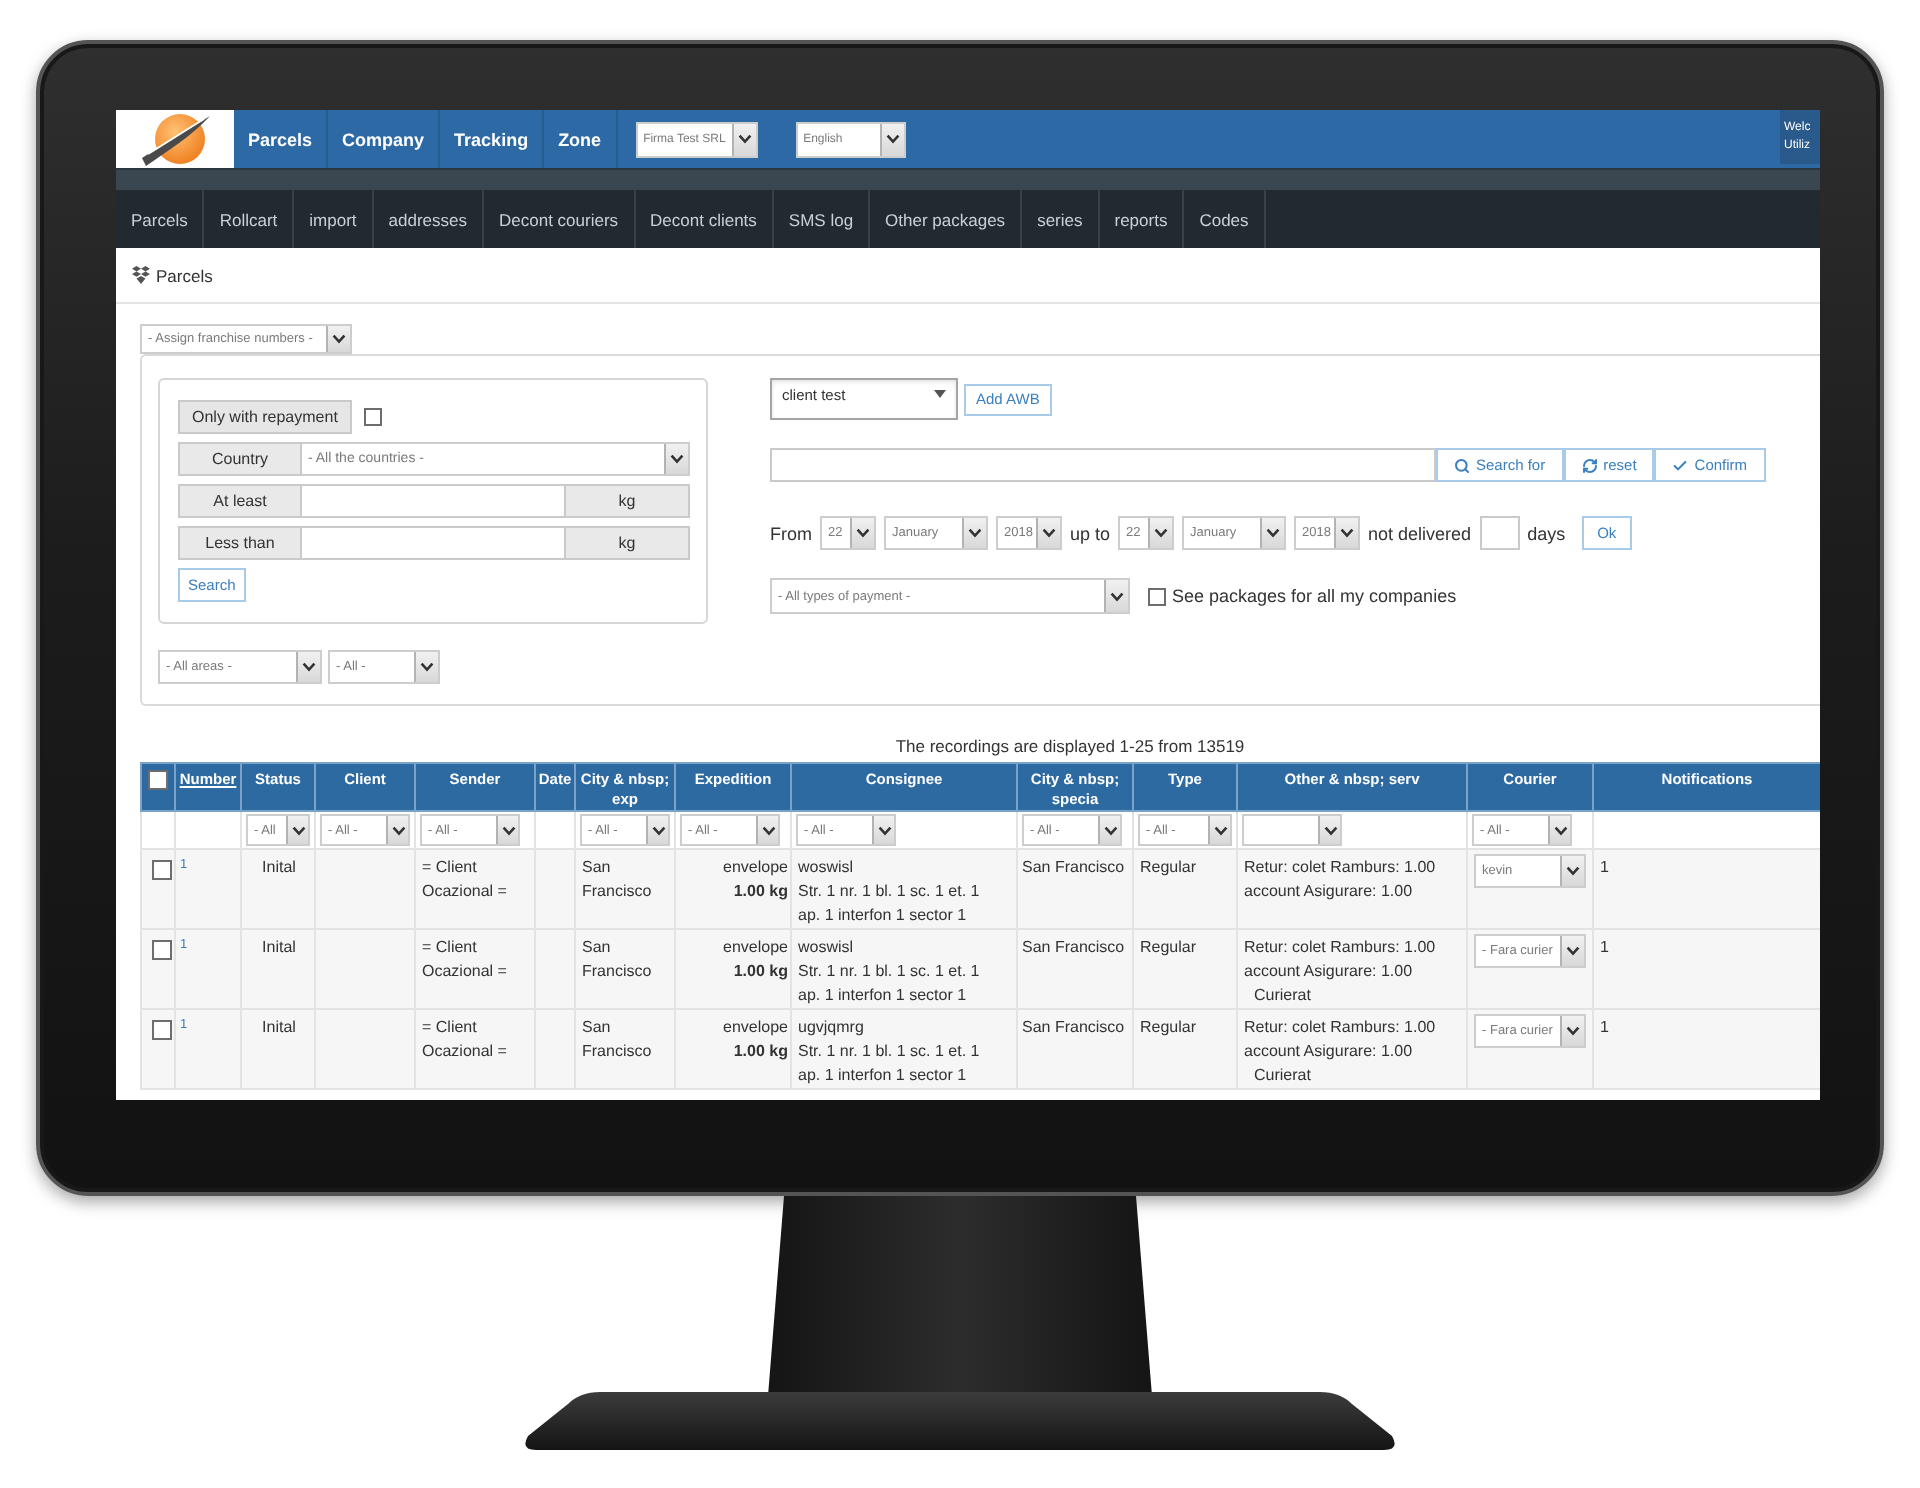 This screenshot has height=1488, width=1920. What do you see at coordinates (791, 533) in the screenshot?
I see `from-label: From` at bounding box center [791, 533].